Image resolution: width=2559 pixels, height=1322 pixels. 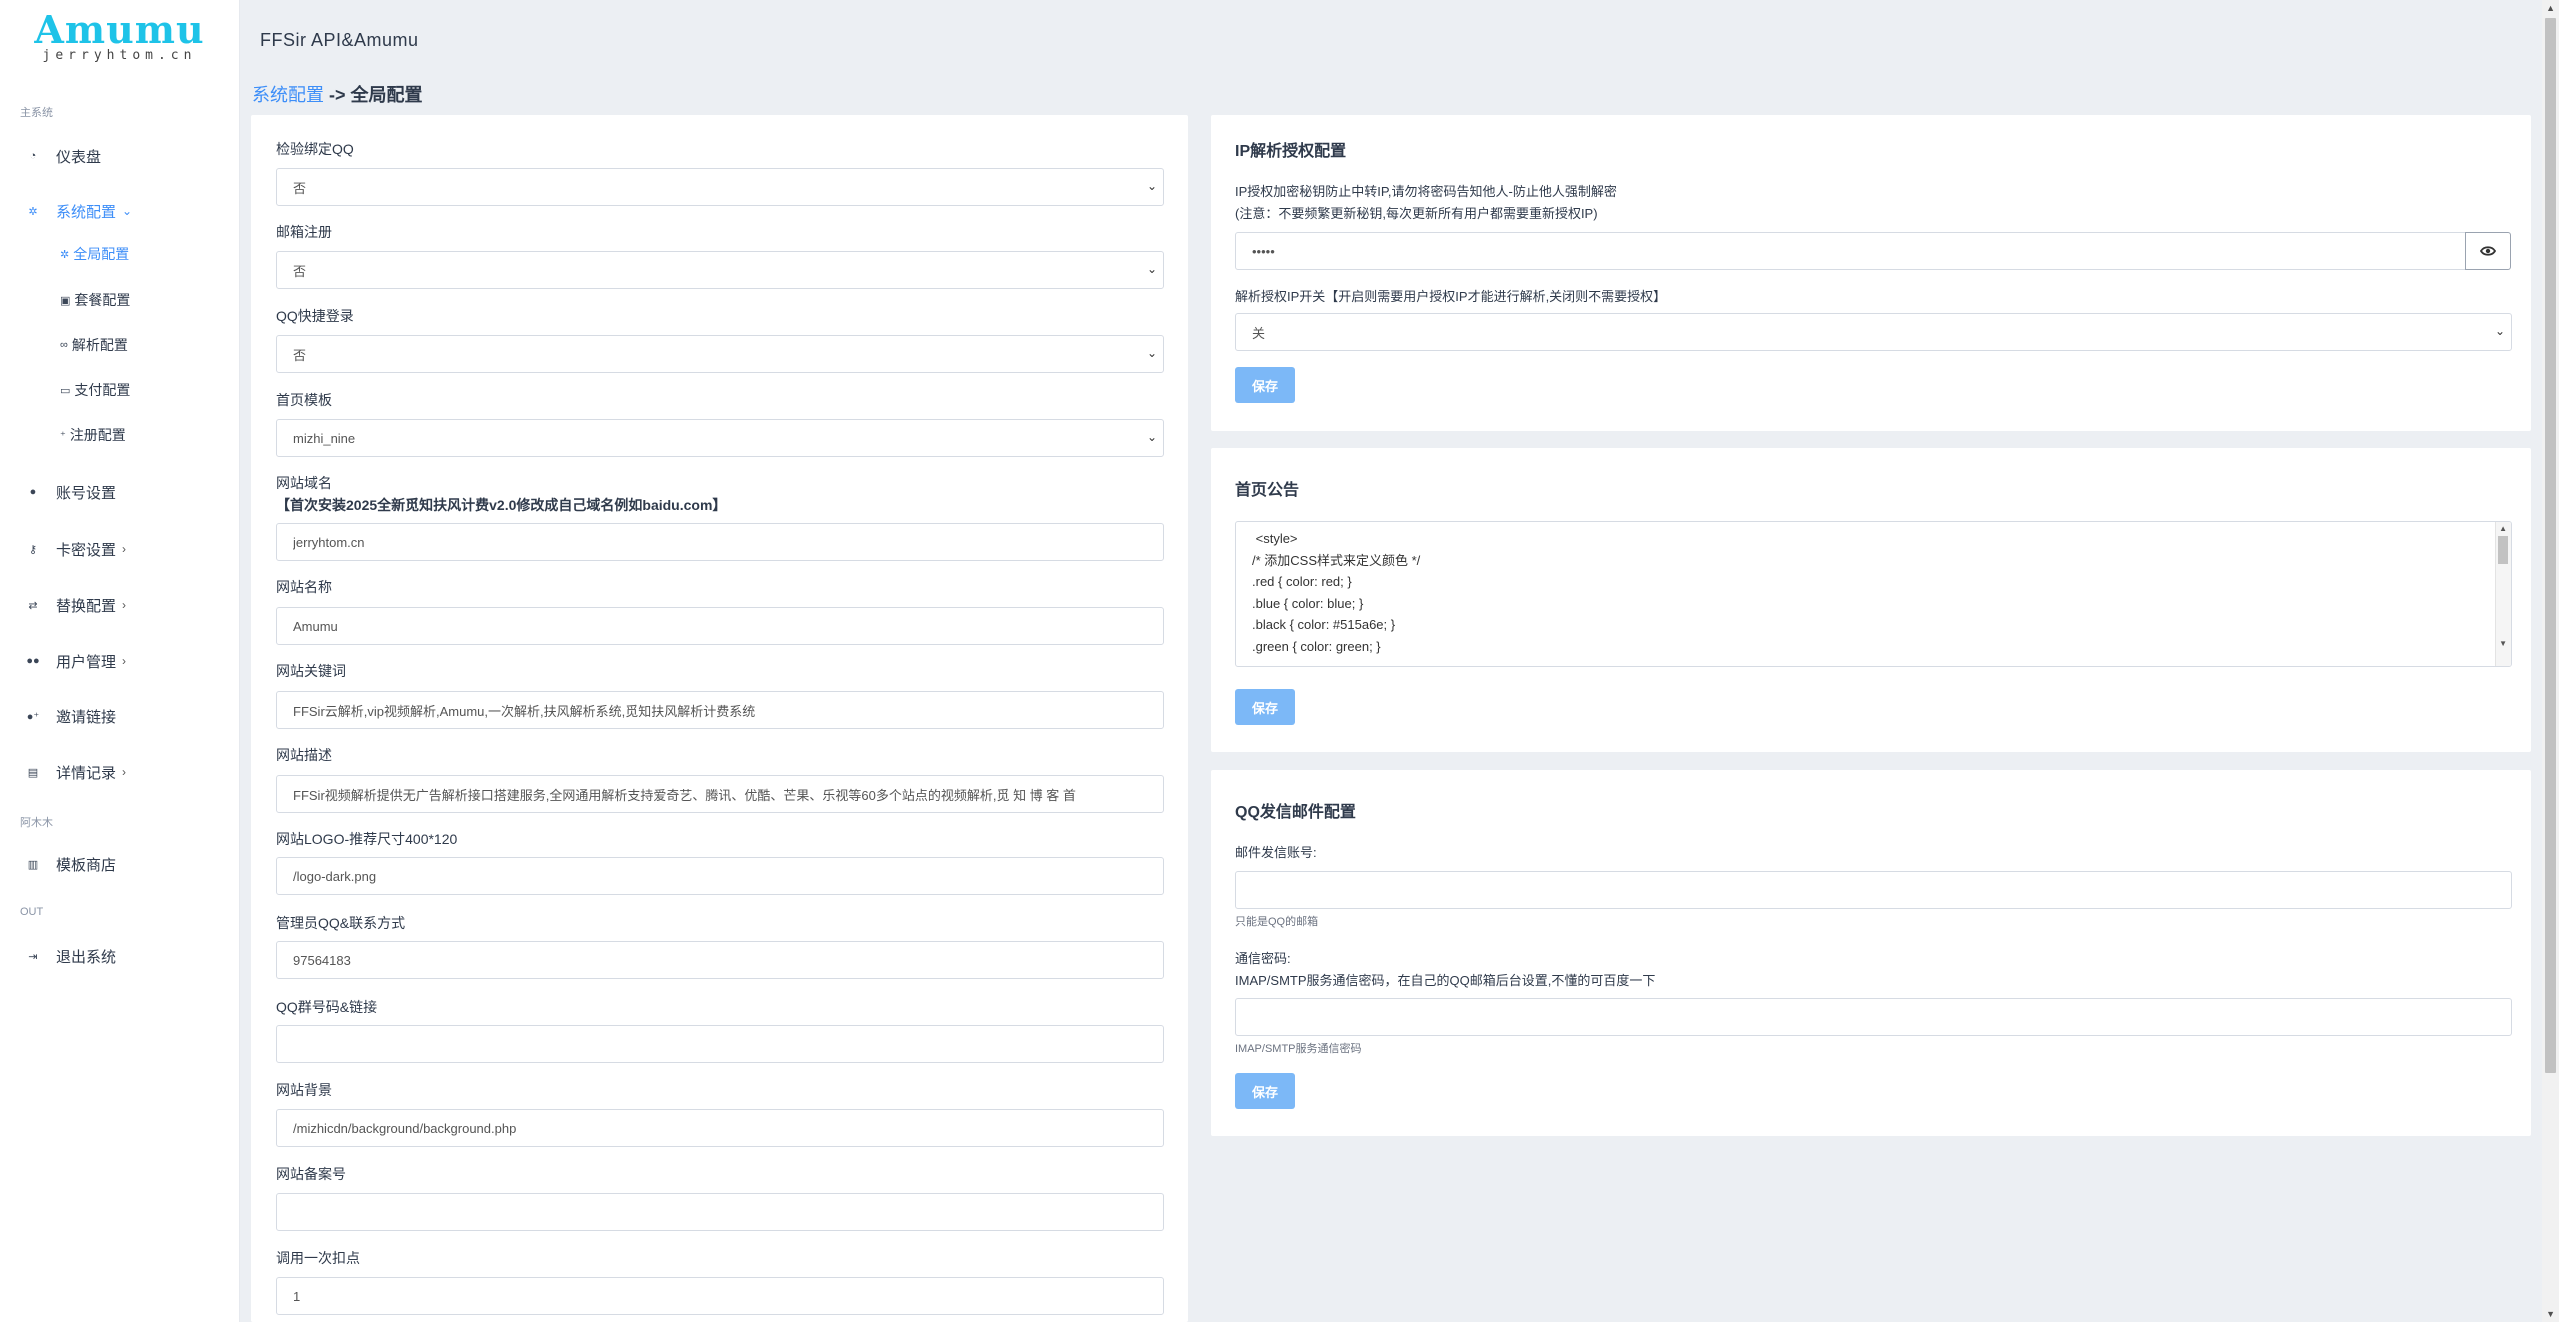 What do you see at coordinates (120, 864) in the screenshot?
I see `sidebar-item-template-store: ▥ 模板商店` at bounding box center [120, 864].